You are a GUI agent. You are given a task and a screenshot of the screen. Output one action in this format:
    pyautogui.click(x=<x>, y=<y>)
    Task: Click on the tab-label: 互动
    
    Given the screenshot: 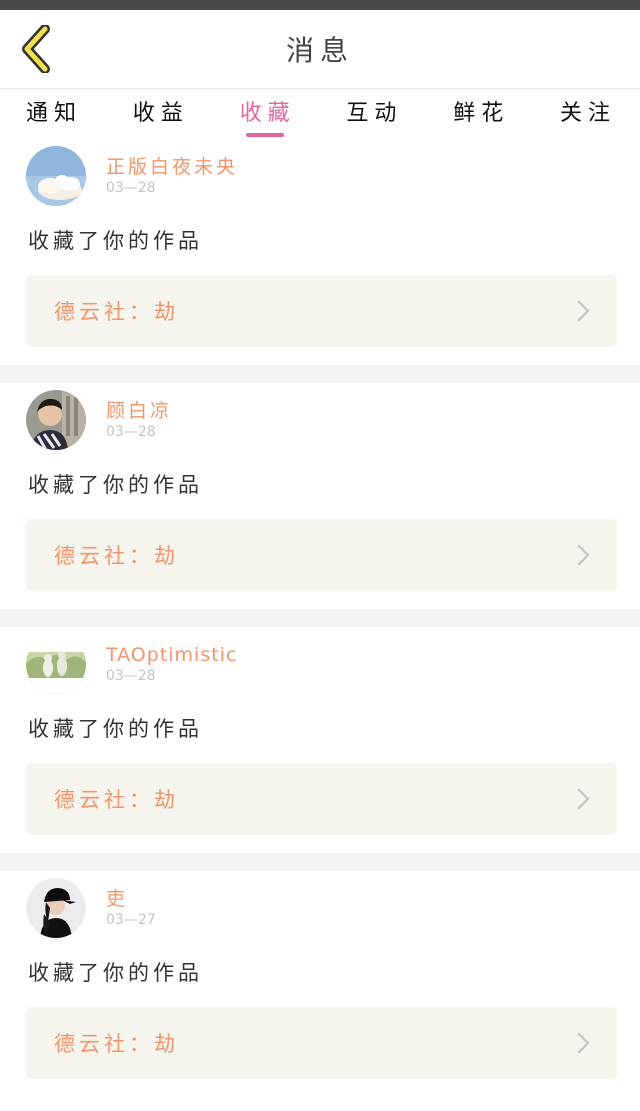 What is the action you would take?
    pyautogui.click(x=374, y=113)
    